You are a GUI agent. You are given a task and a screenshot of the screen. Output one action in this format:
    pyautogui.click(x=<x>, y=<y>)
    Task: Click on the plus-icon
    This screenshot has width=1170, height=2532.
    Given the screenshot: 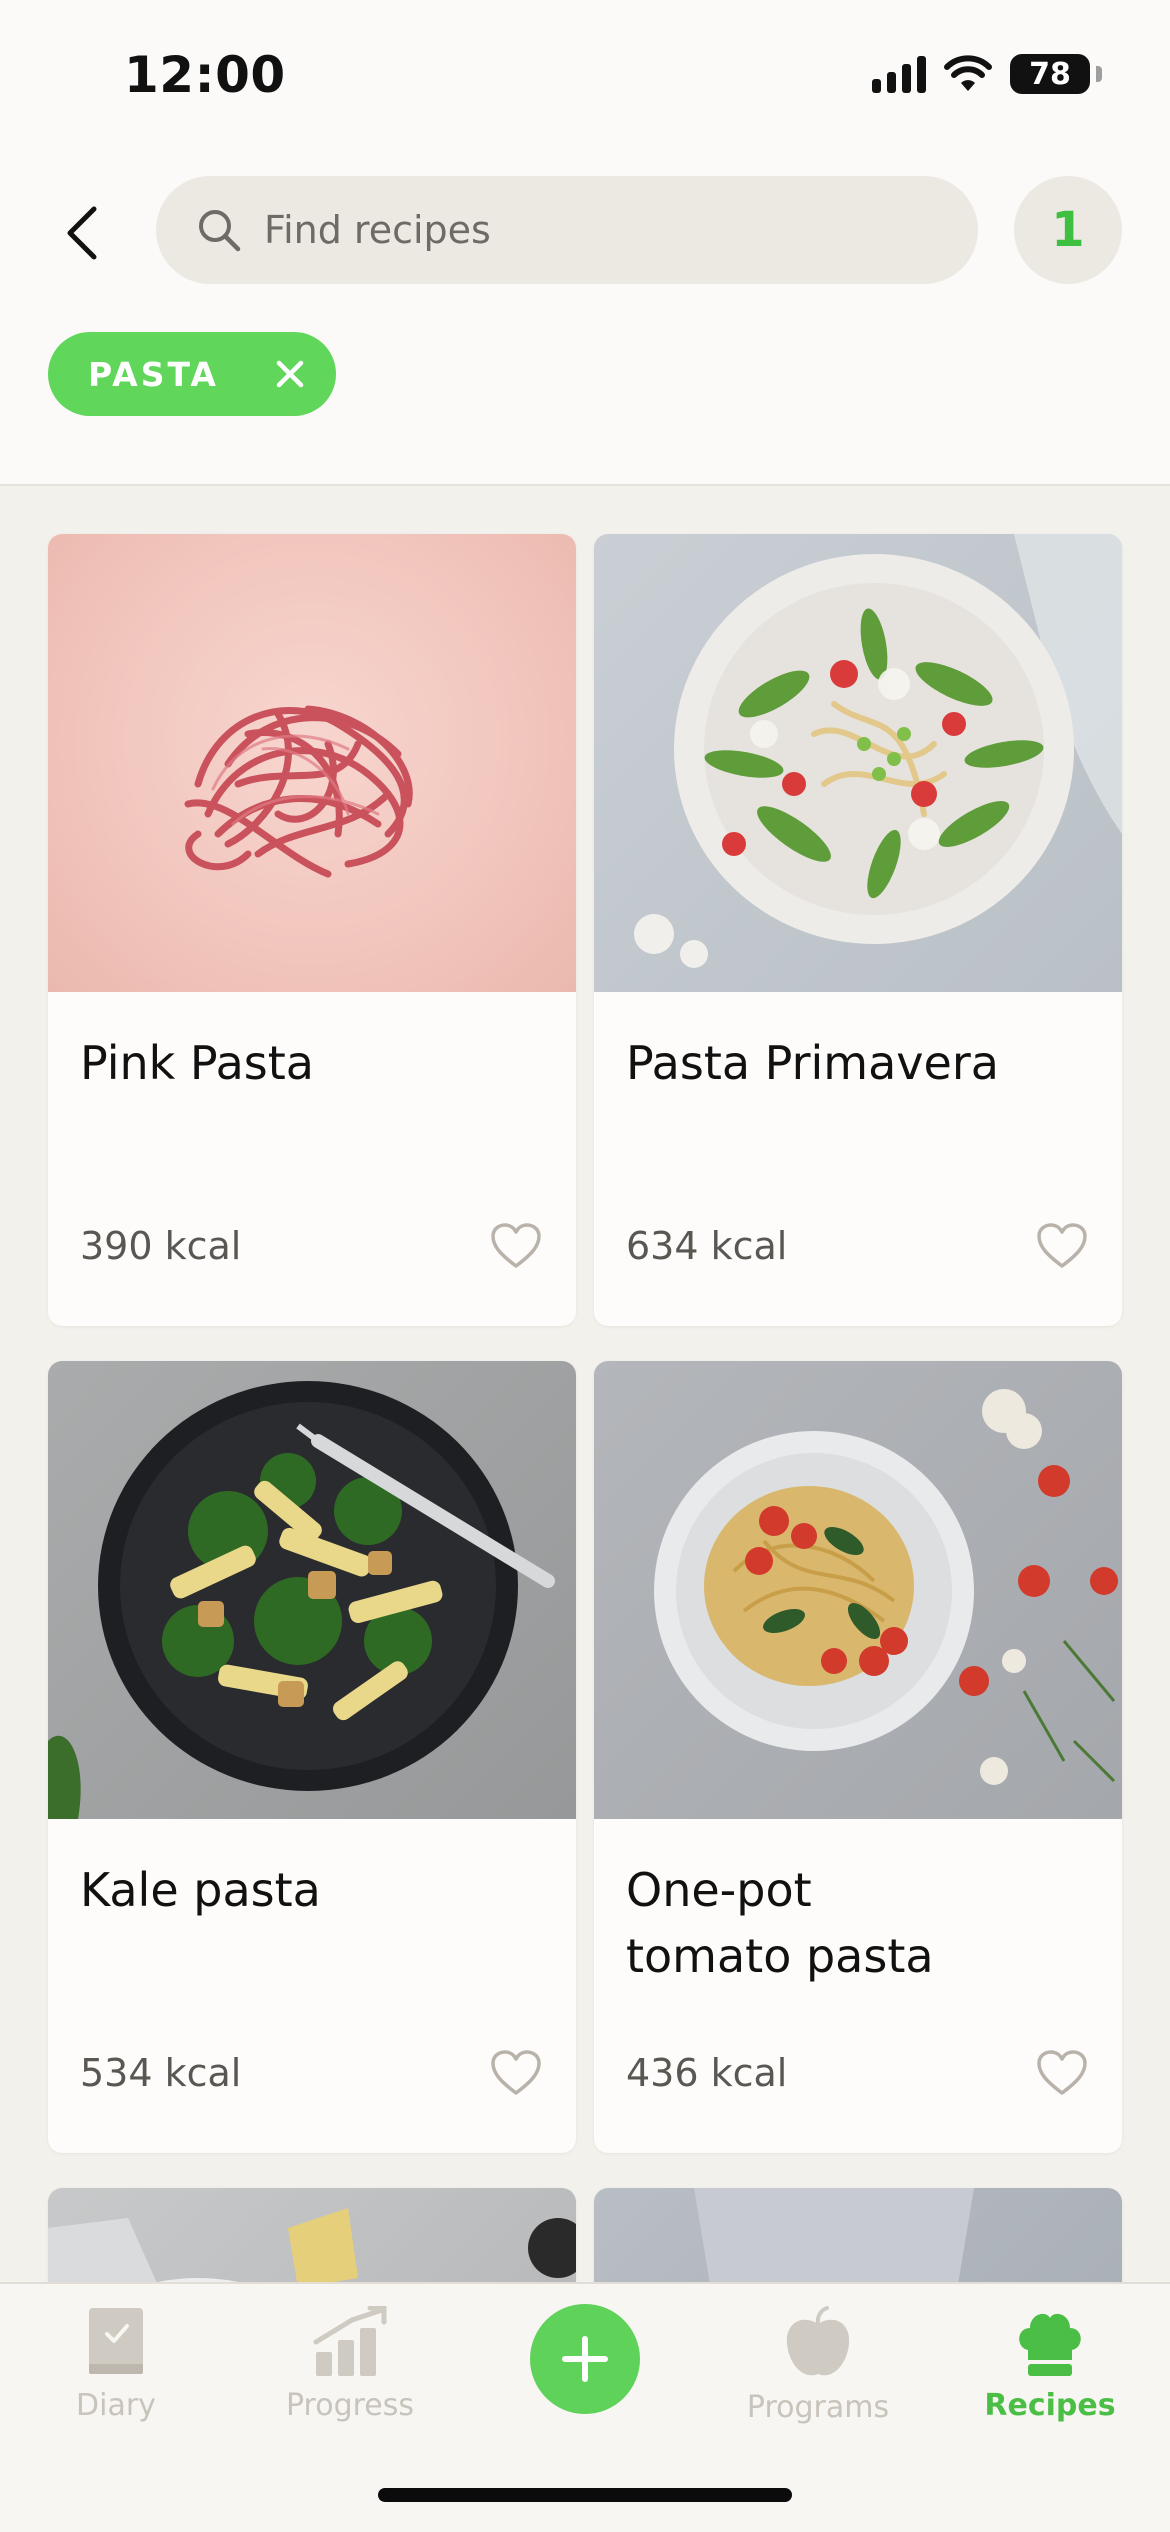 What is the action you would take?
    pyautogui.click(x=585, y=2359)
    